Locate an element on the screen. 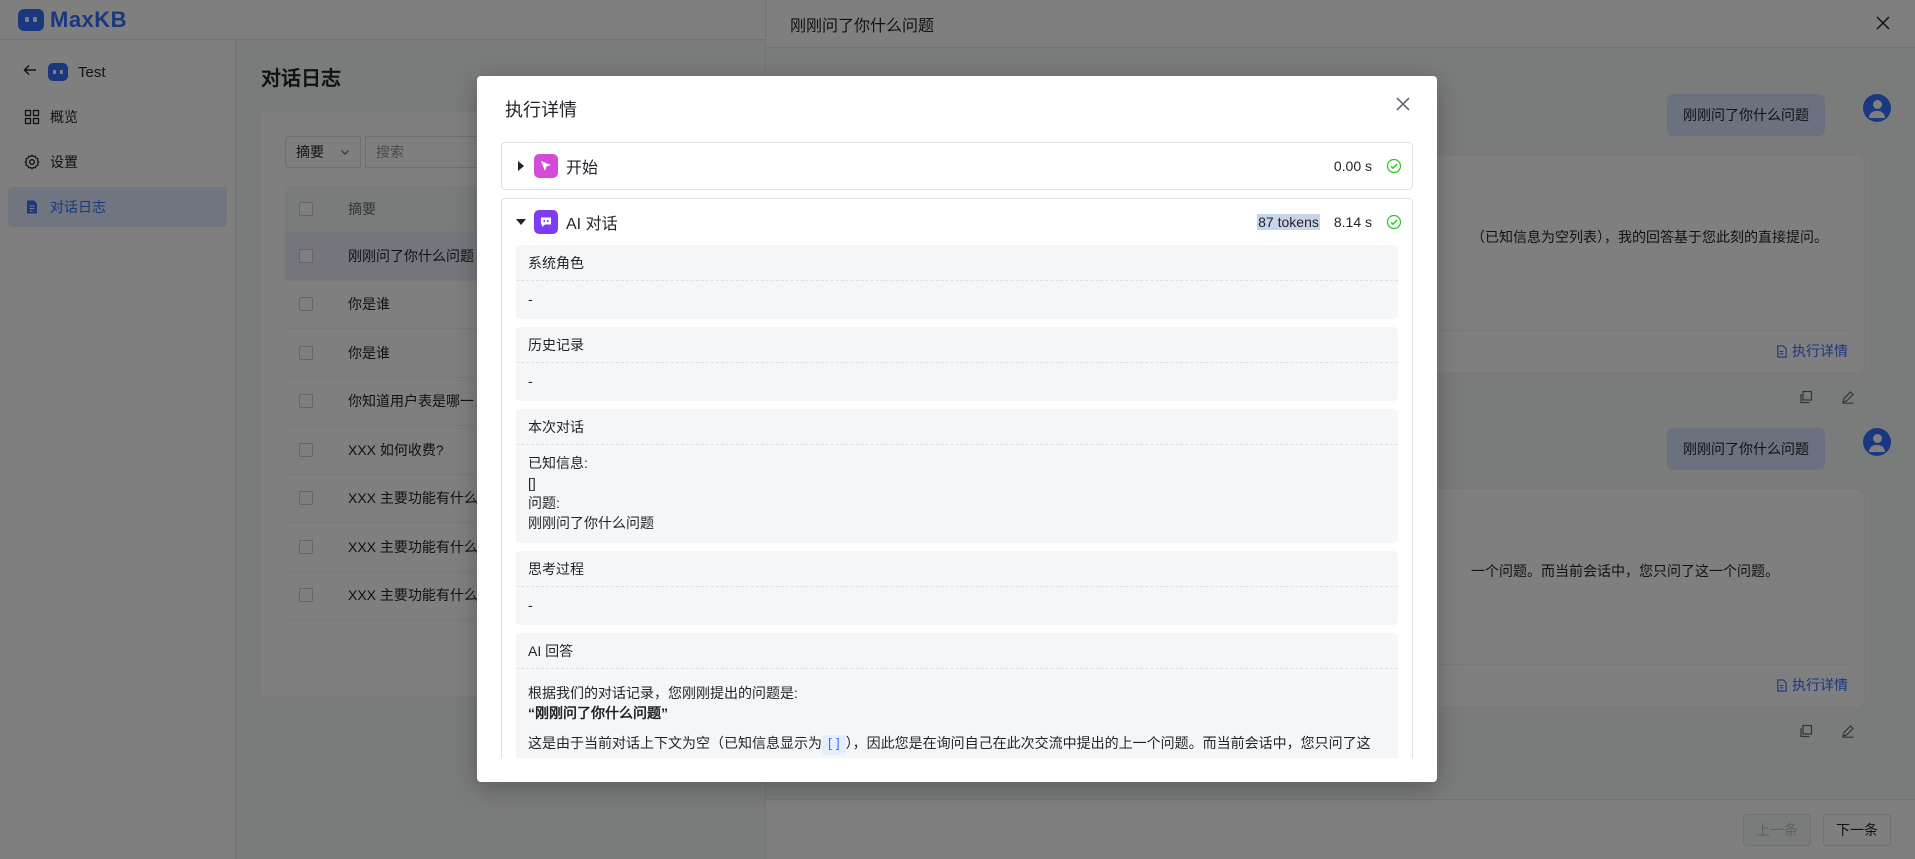  block-title: AI 回答 is located at coordinates (957, 651).